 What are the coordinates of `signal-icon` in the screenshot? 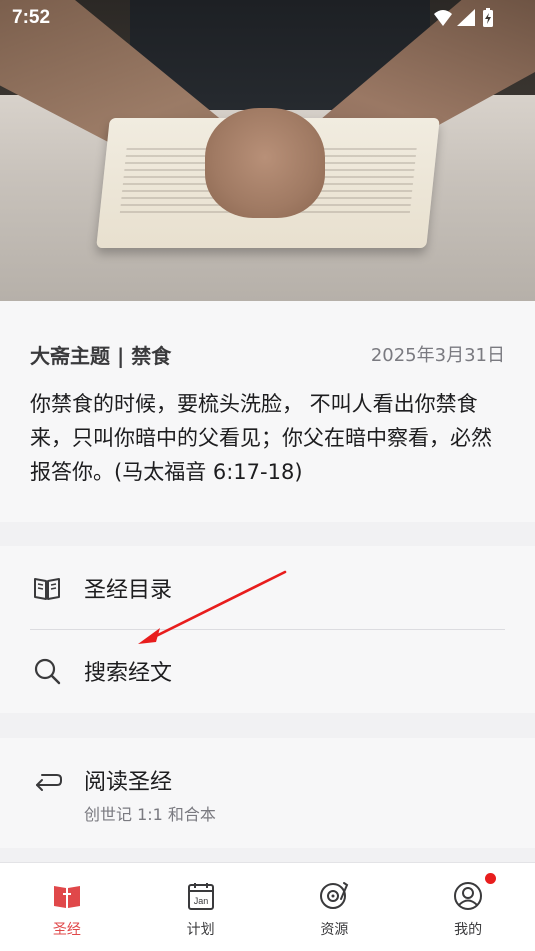 It's located at (466, 17).